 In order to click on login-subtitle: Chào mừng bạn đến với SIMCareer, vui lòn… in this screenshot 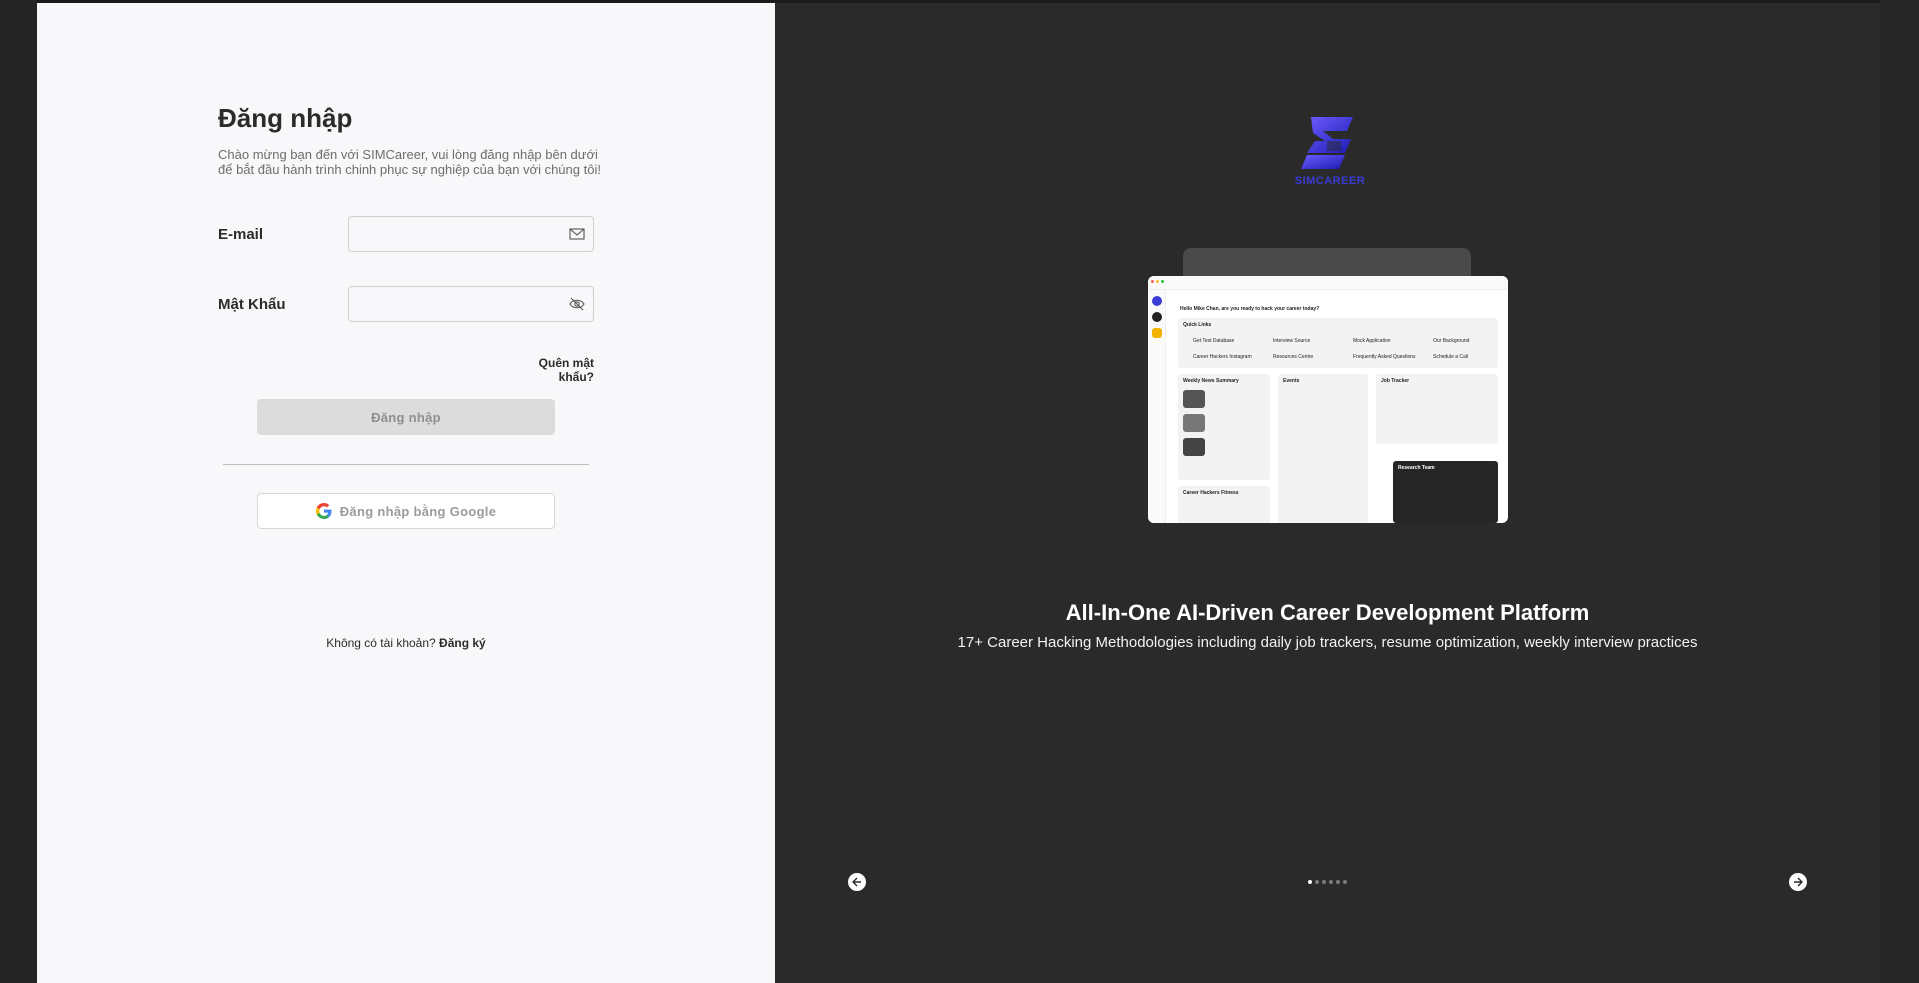, I will do `click(409, 162)`.